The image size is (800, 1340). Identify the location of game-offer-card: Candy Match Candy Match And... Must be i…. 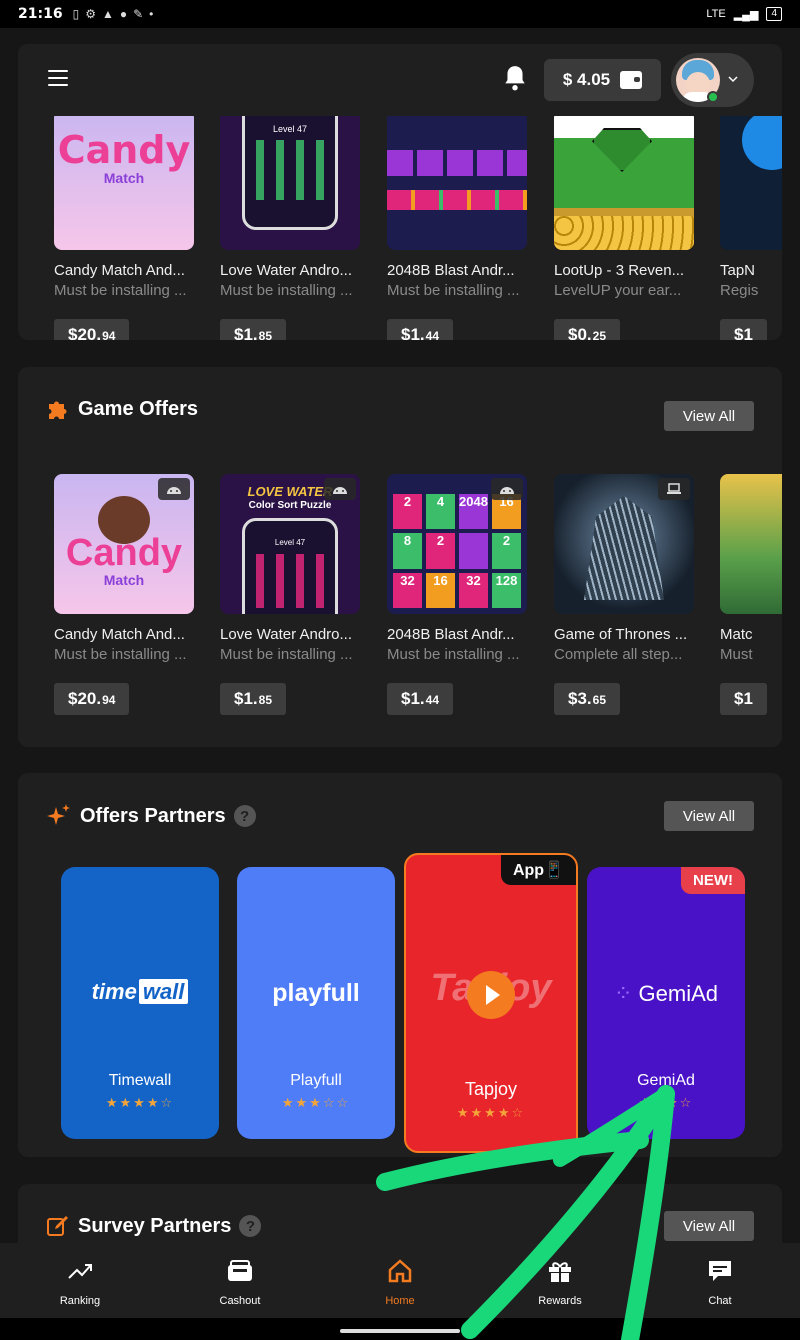
(124, 594).